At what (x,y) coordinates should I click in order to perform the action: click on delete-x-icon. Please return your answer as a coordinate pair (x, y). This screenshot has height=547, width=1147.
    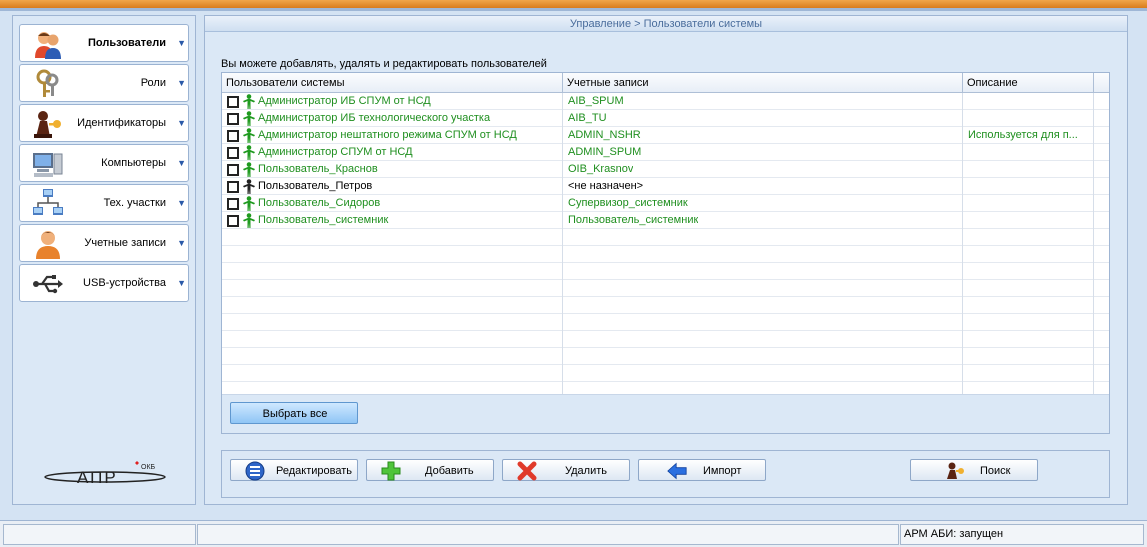
    Looking at the image, I should click on (527, 471).